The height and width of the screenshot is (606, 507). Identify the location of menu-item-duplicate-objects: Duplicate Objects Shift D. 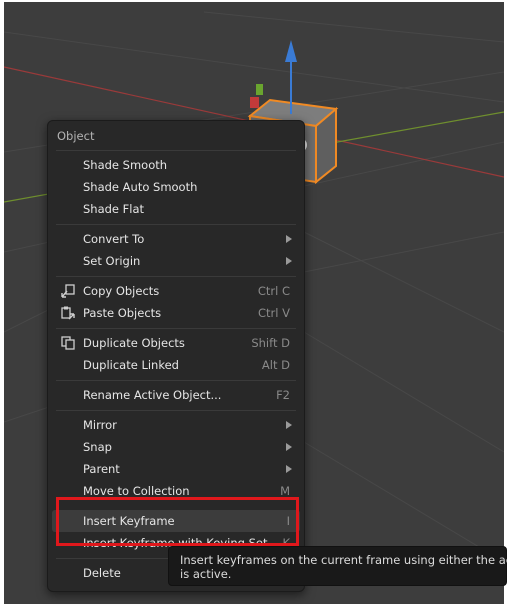
(176, 343).